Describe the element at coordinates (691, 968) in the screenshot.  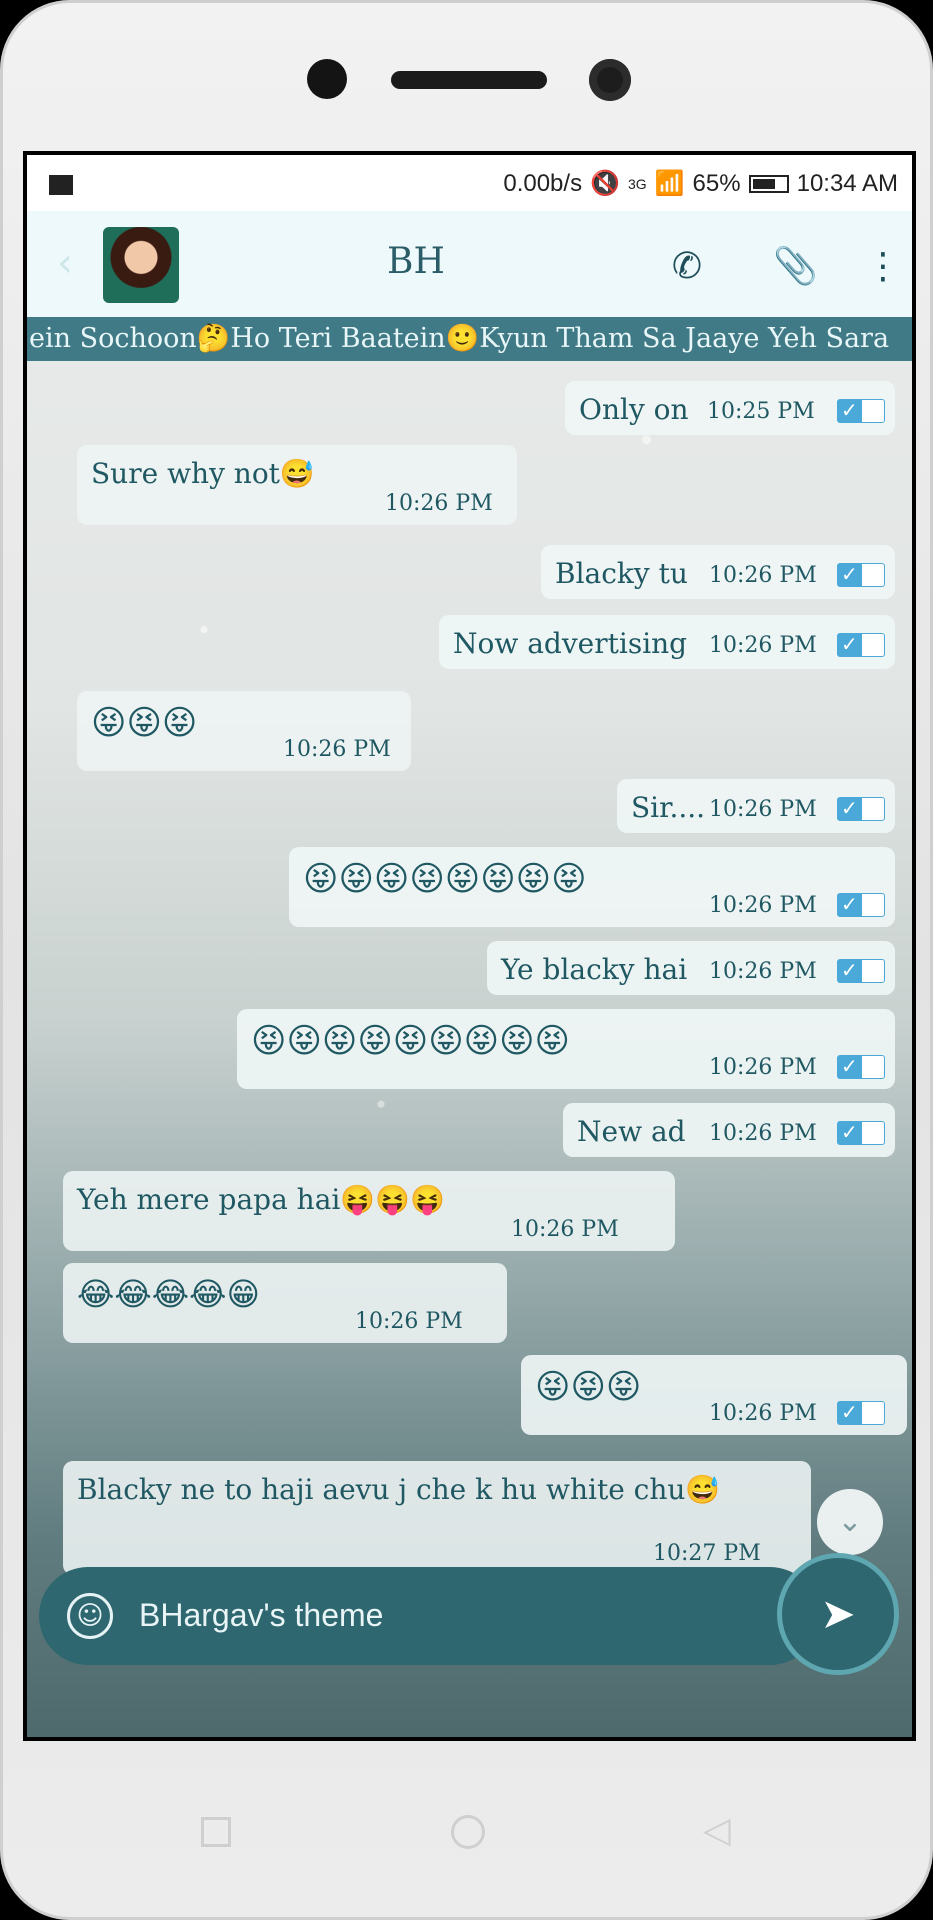
I see `message-bubble-out: Ye blacky hai 10:26 PM` at that location.